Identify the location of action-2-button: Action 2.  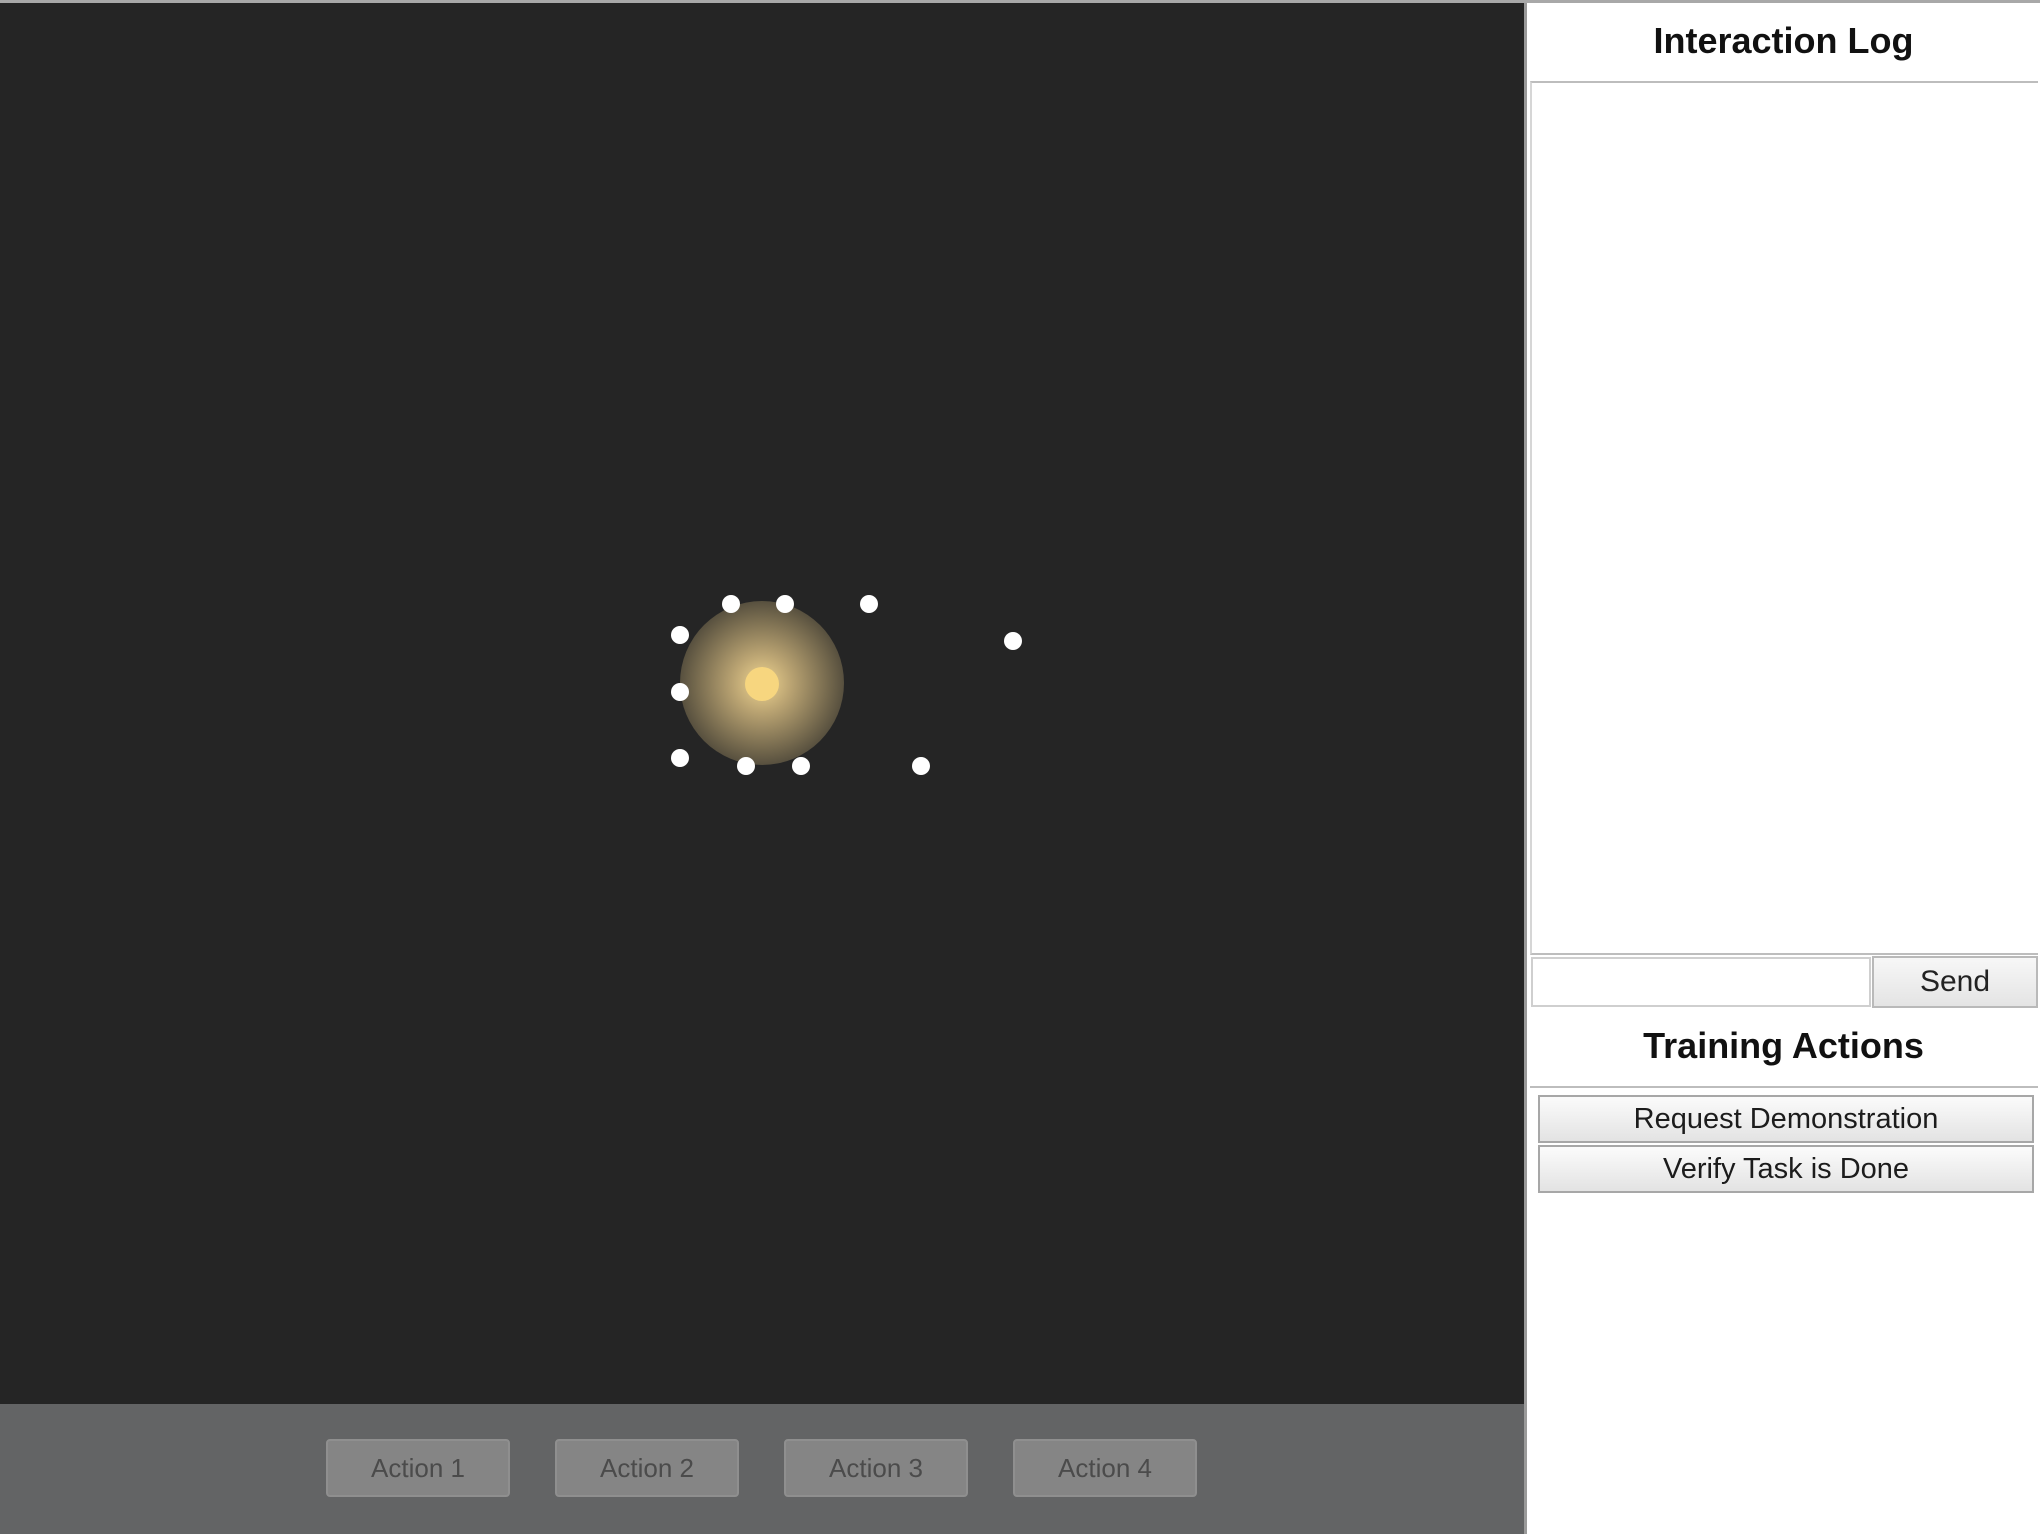
(647, 1468).